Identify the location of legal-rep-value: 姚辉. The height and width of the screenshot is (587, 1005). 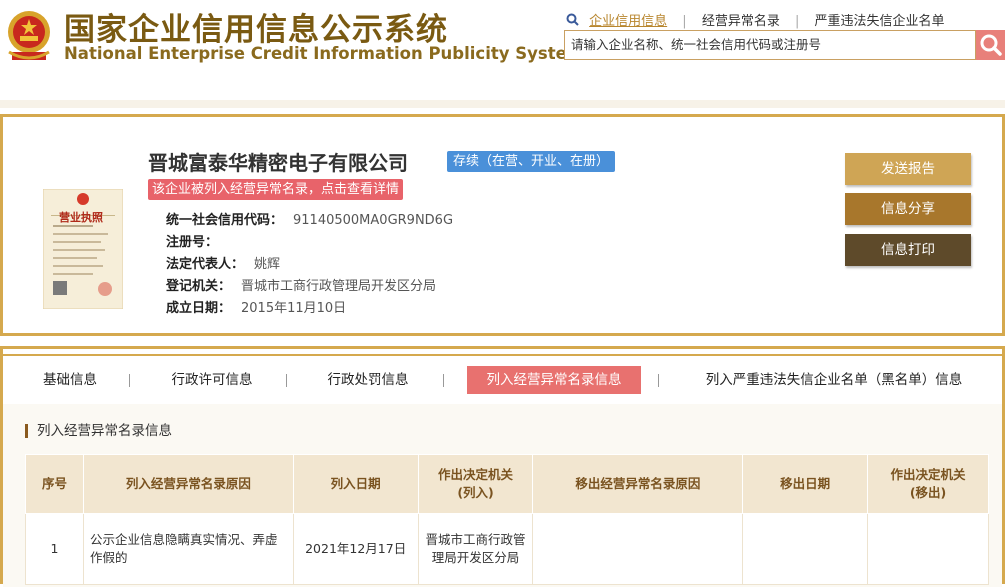
(267, 264).